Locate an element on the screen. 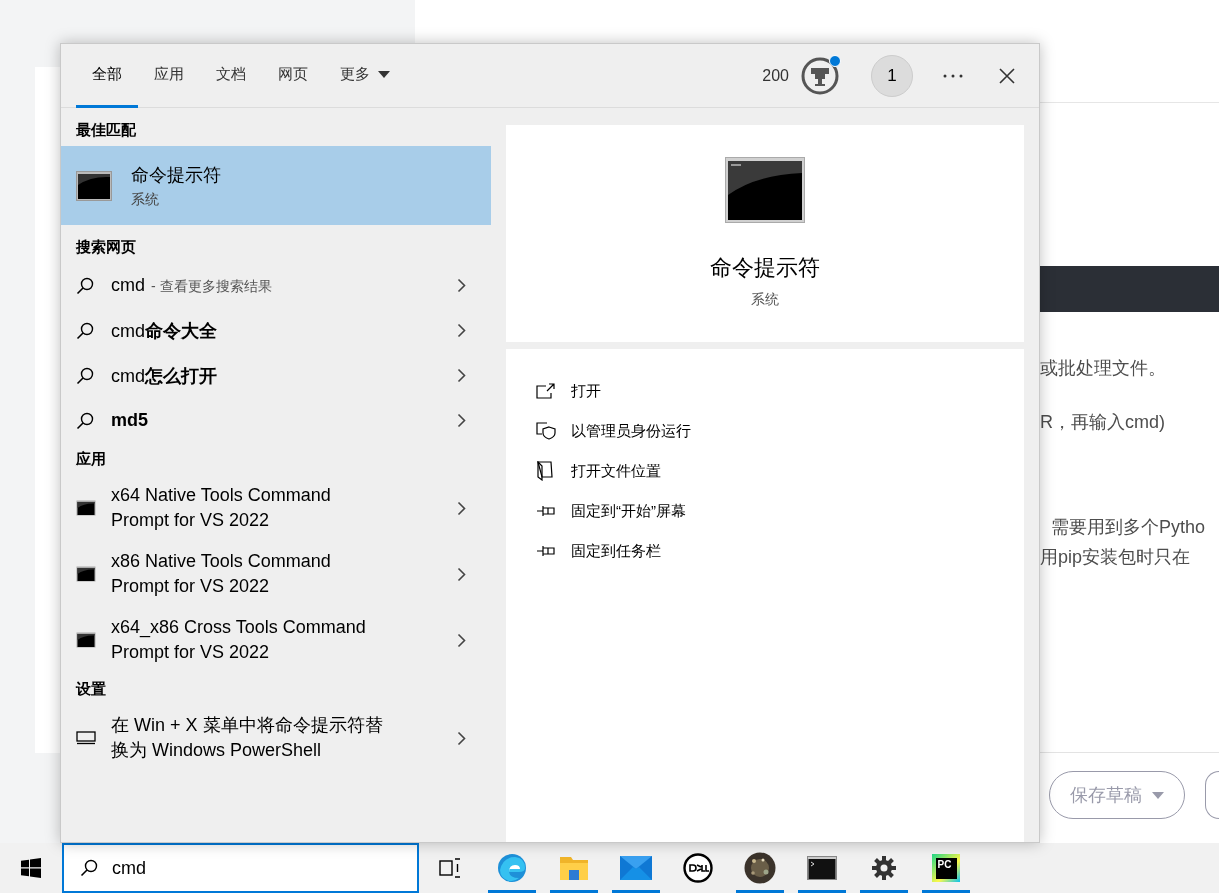 Image resolution: width=1219 pixels, height=893 pixels. article-text: 或批处理文件。 is located at coordinates (1103, 368).